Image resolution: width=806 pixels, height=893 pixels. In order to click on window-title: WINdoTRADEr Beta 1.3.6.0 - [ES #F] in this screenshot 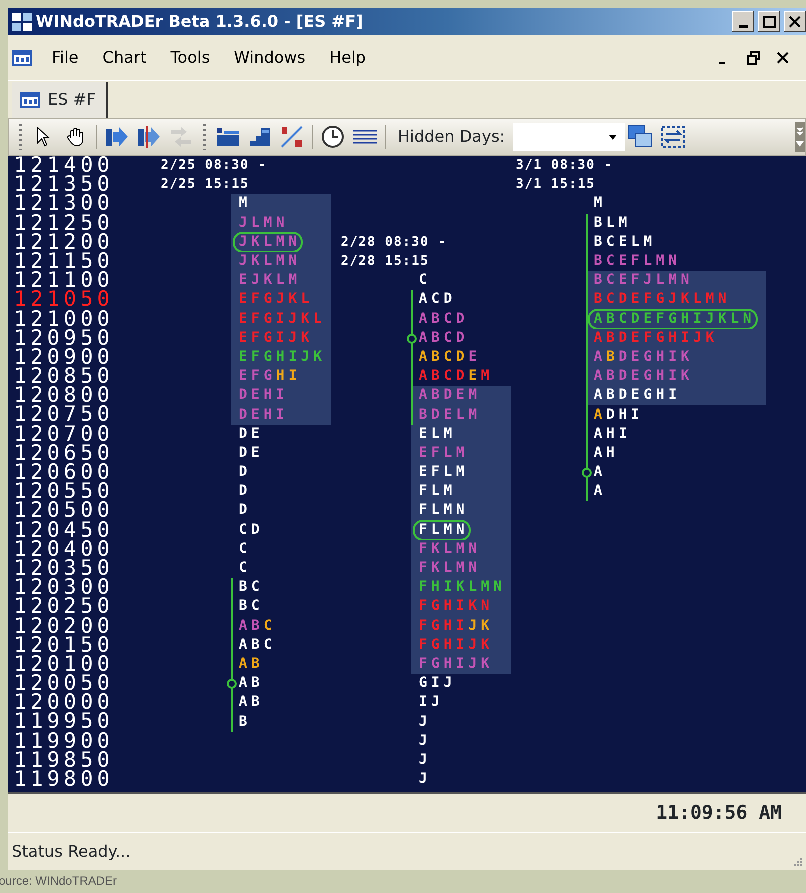, I will do `click(200, 21)`.